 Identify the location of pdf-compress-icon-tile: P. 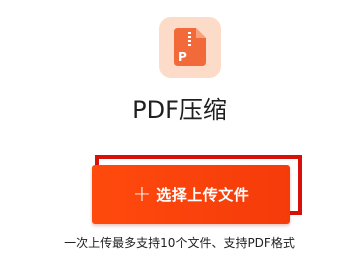
(190, 47).